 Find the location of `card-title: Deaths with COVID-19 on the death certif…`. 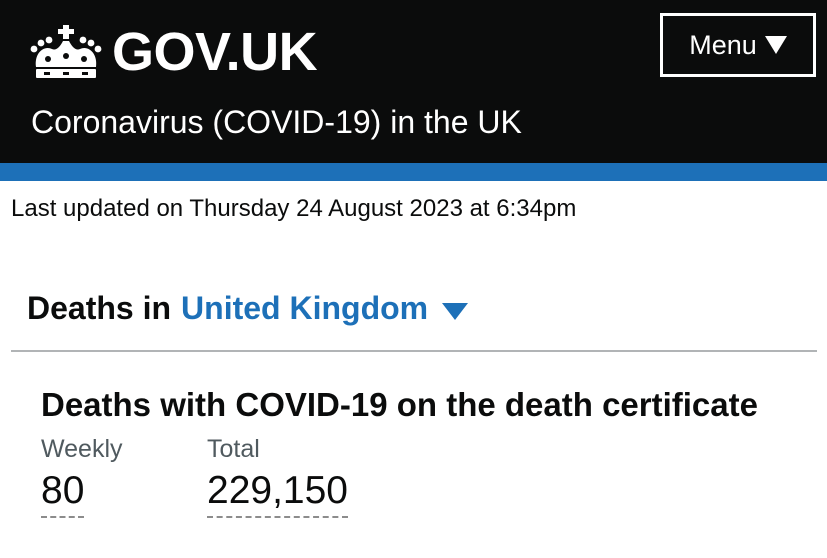

card-title: Deaths with COVID-19 on the death certif… is located at coordinates (399, 404).